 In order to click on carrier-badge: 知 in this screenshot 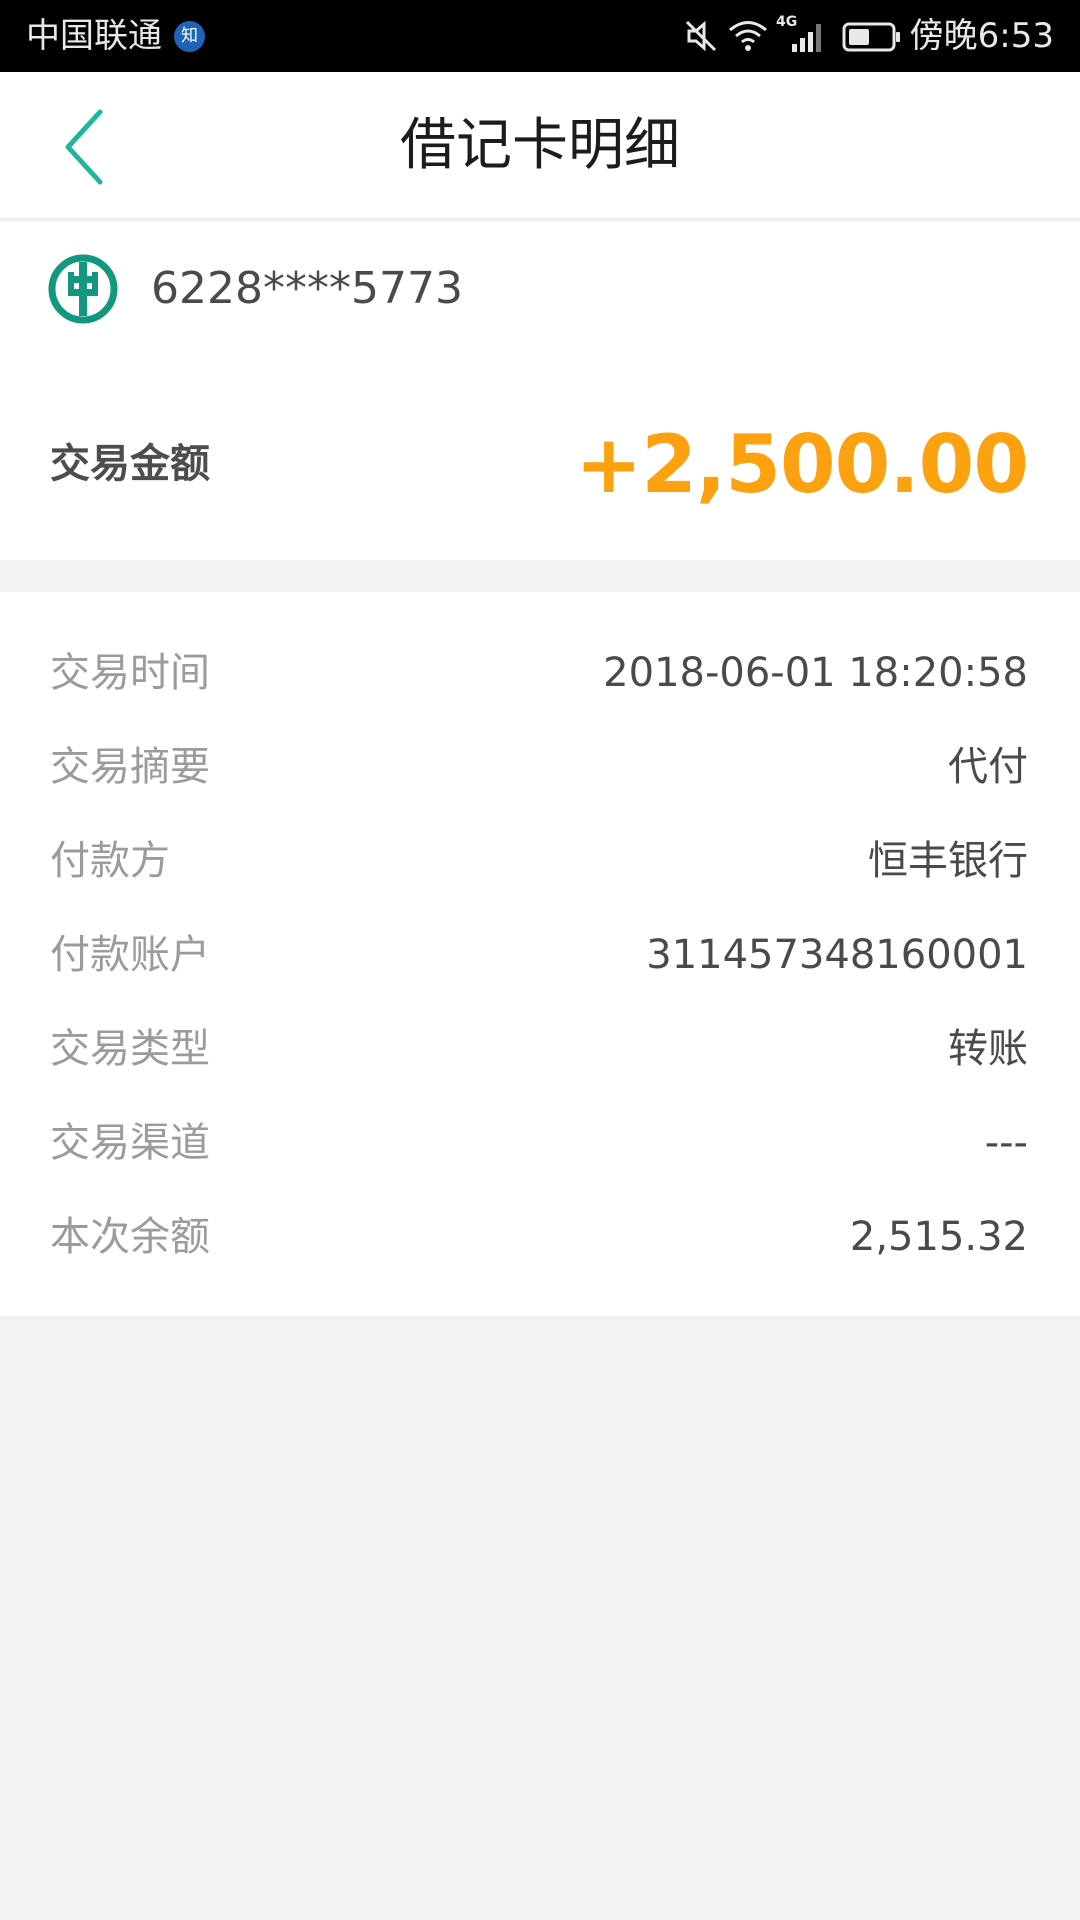, I will do `click(189, 36)`.